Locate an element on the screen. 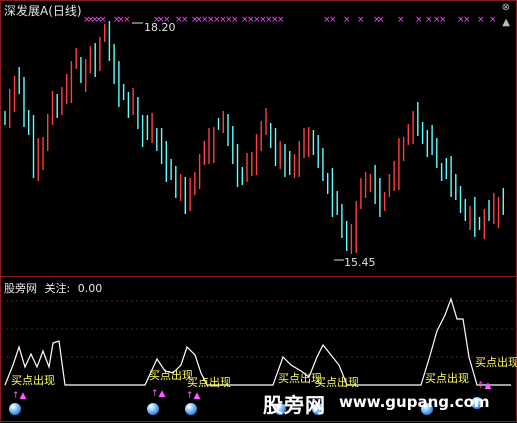 This screenshot has height=423, width=517. pane-divider is located at coordinates (259, 276).